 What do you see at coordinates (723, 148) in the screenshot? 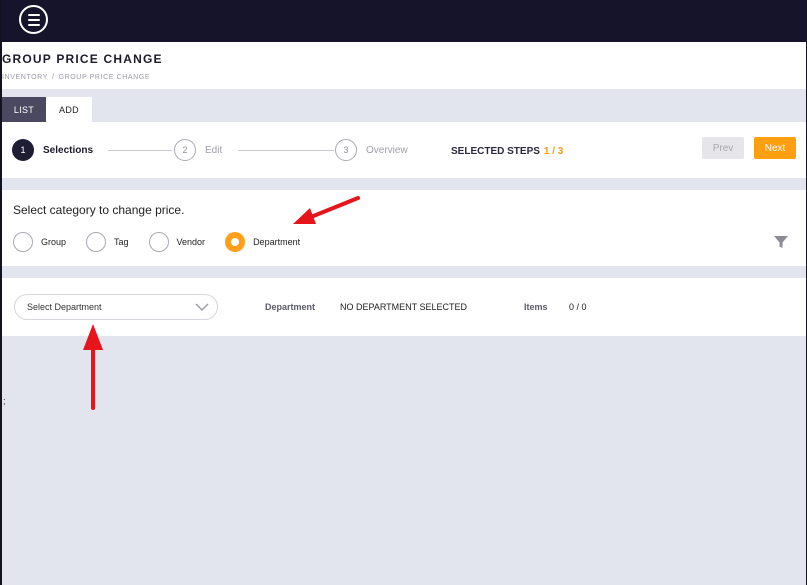
I see `prev-button: Prev` at bounding box center [723, 148].